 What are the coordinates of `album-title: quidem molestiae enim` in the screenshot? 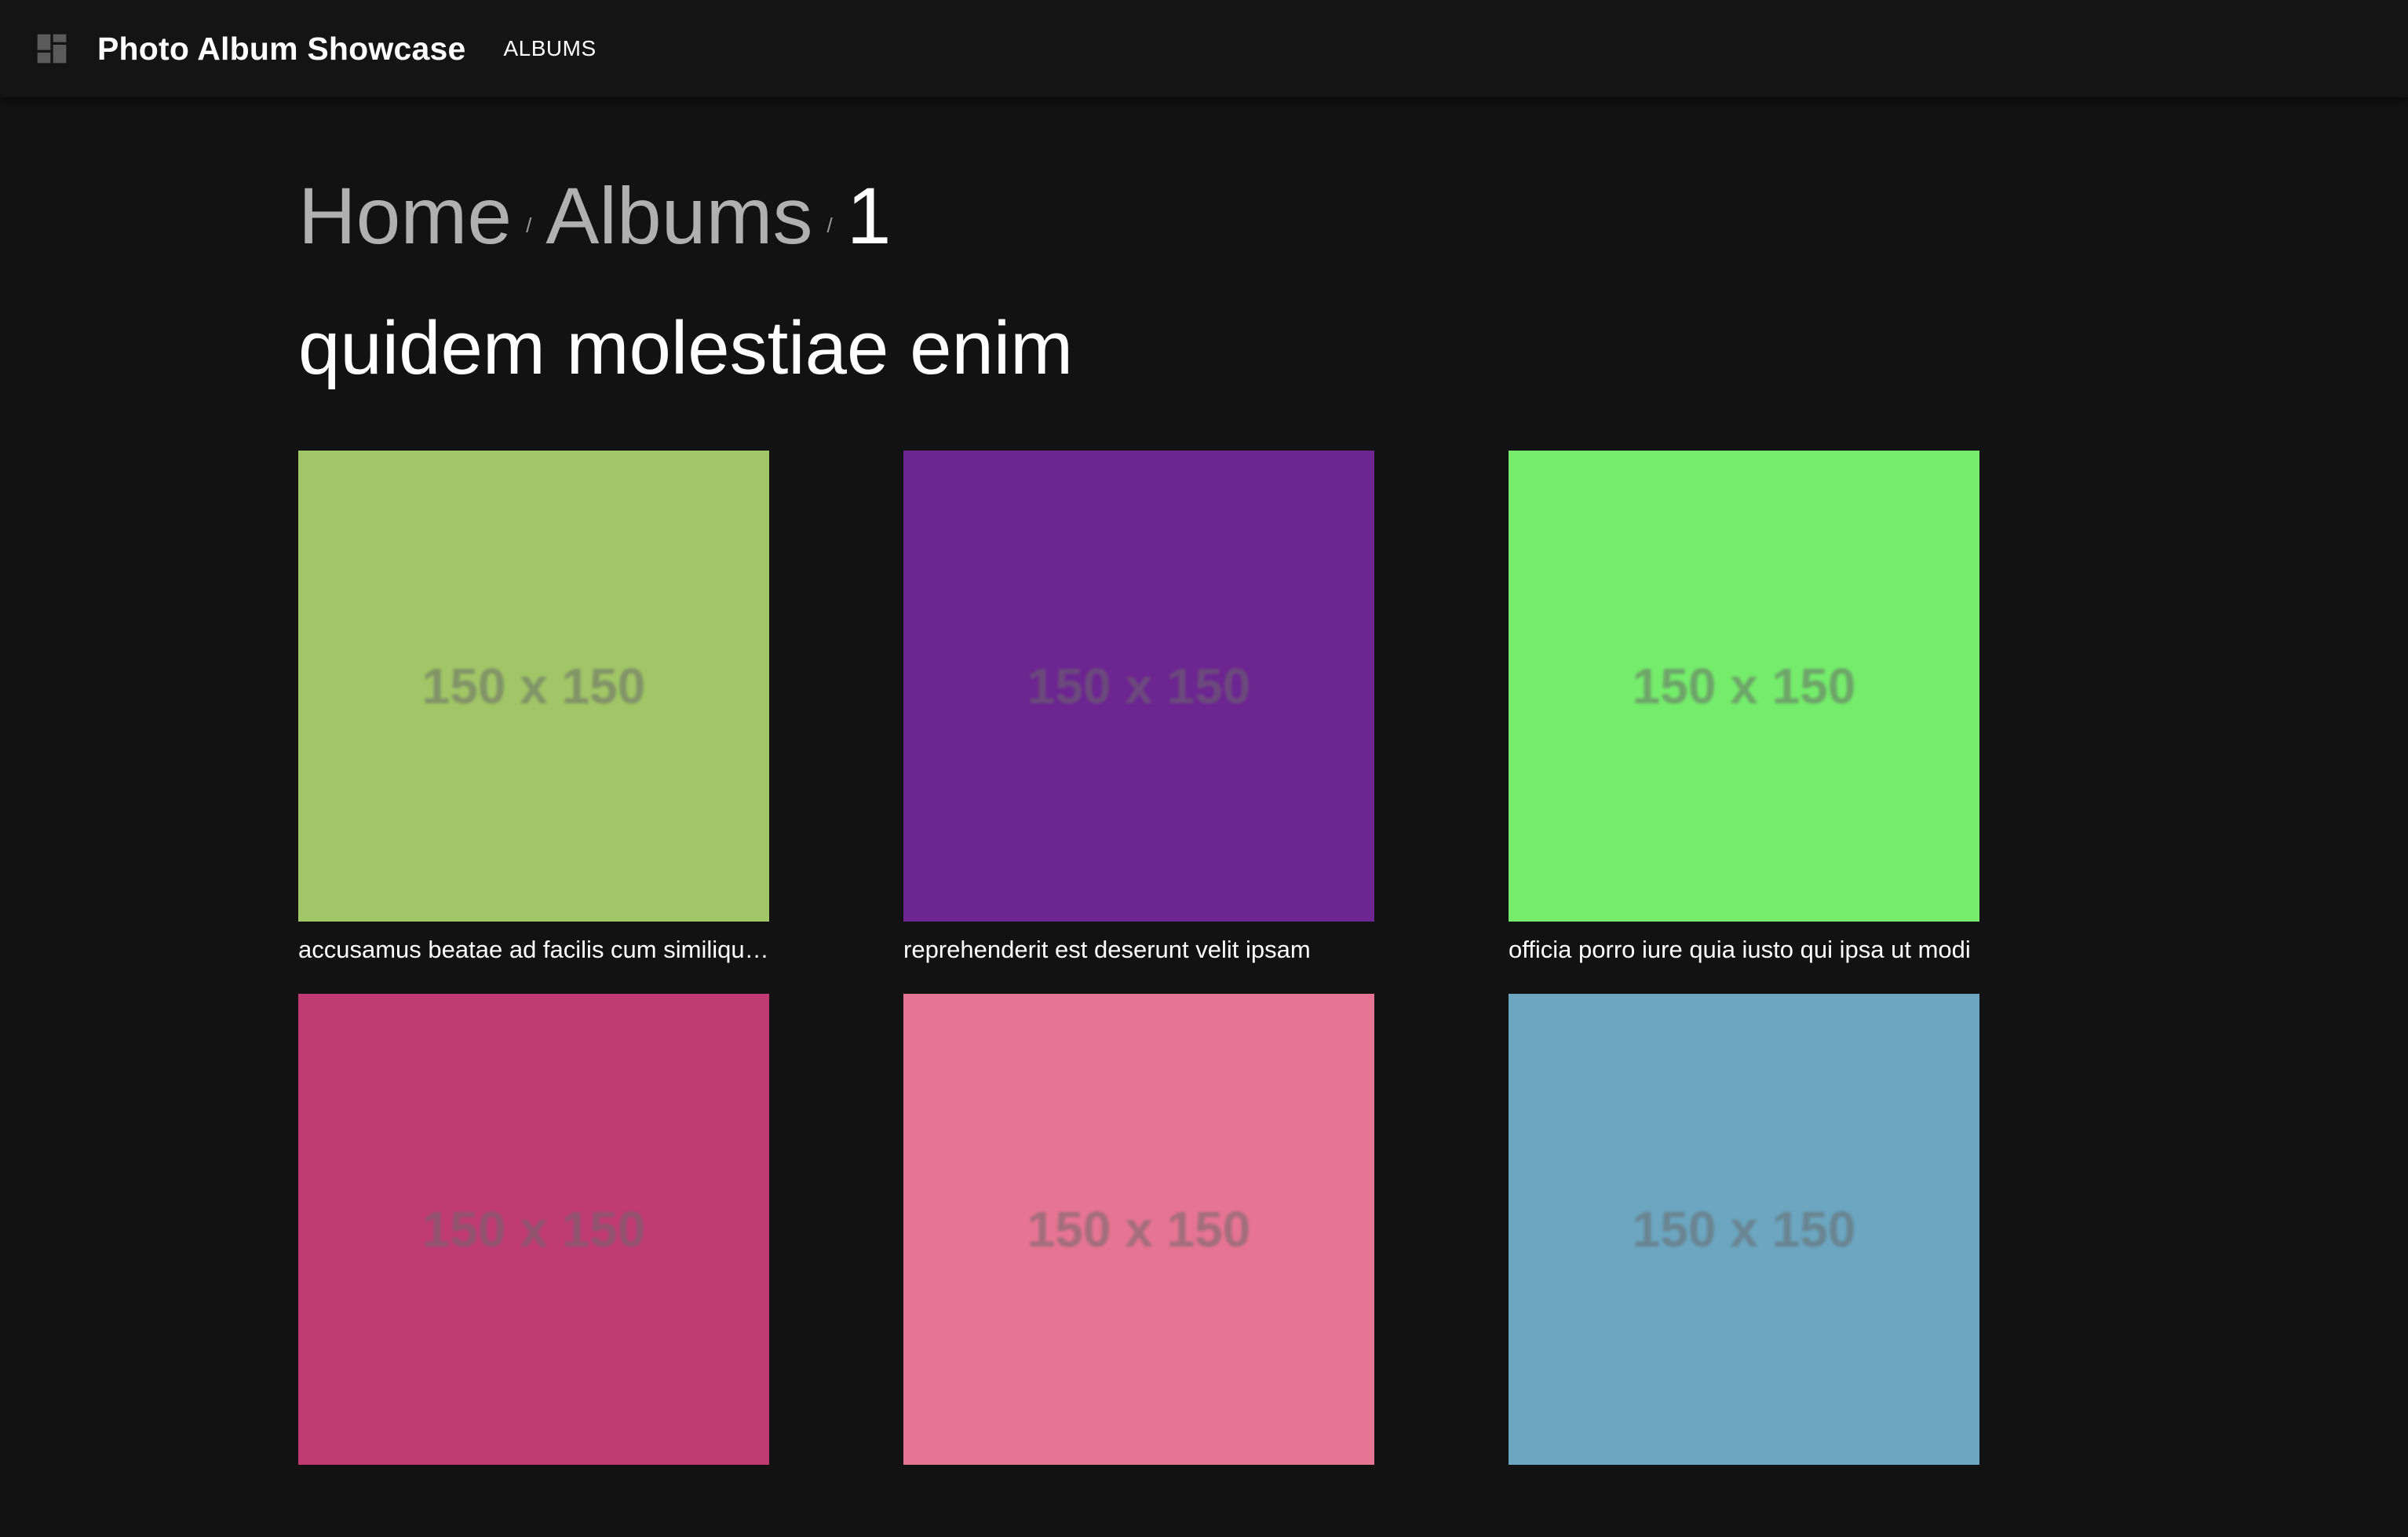 It's located at (686, 348).